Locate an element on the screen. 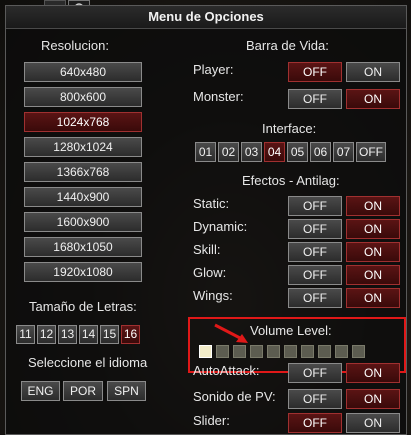  language-option: ENG is located at coordinates (40, 391).